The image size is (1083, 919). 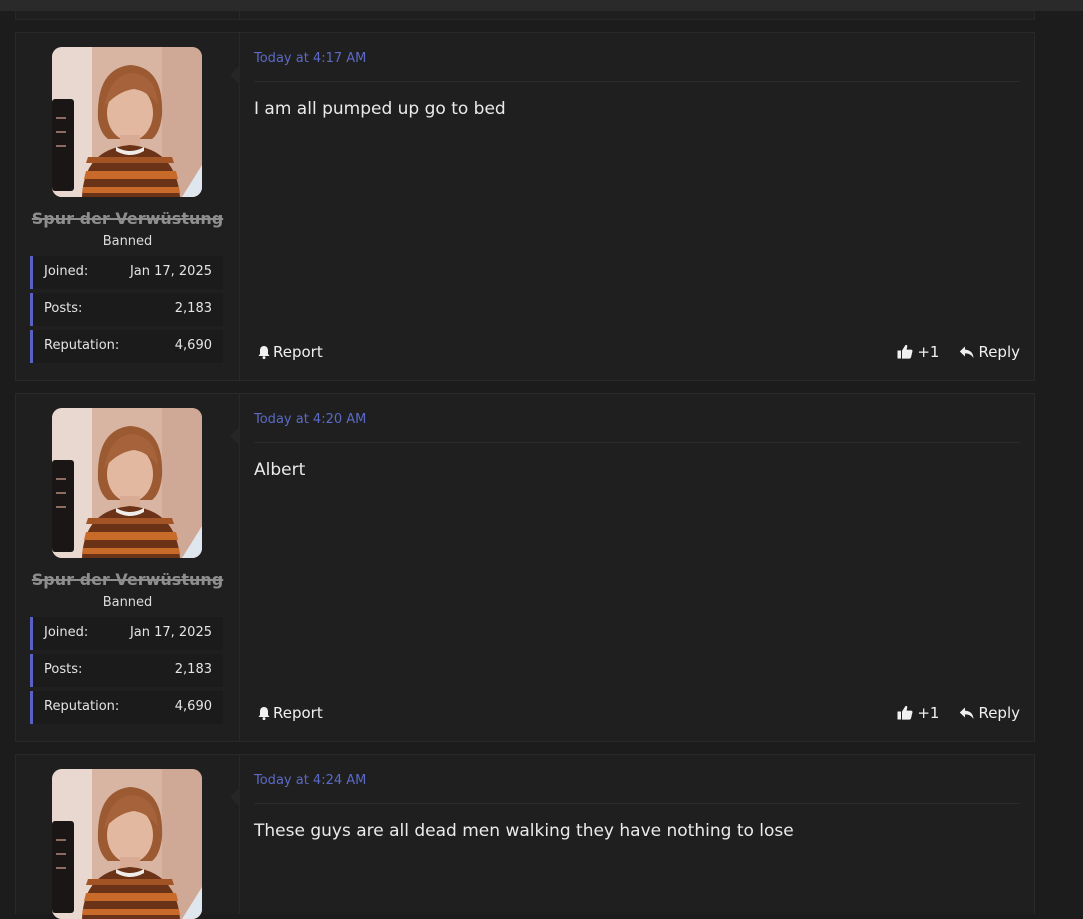 I want to click on post-timestamp: Today at 4:24 AM, so click(x=310, y=780).